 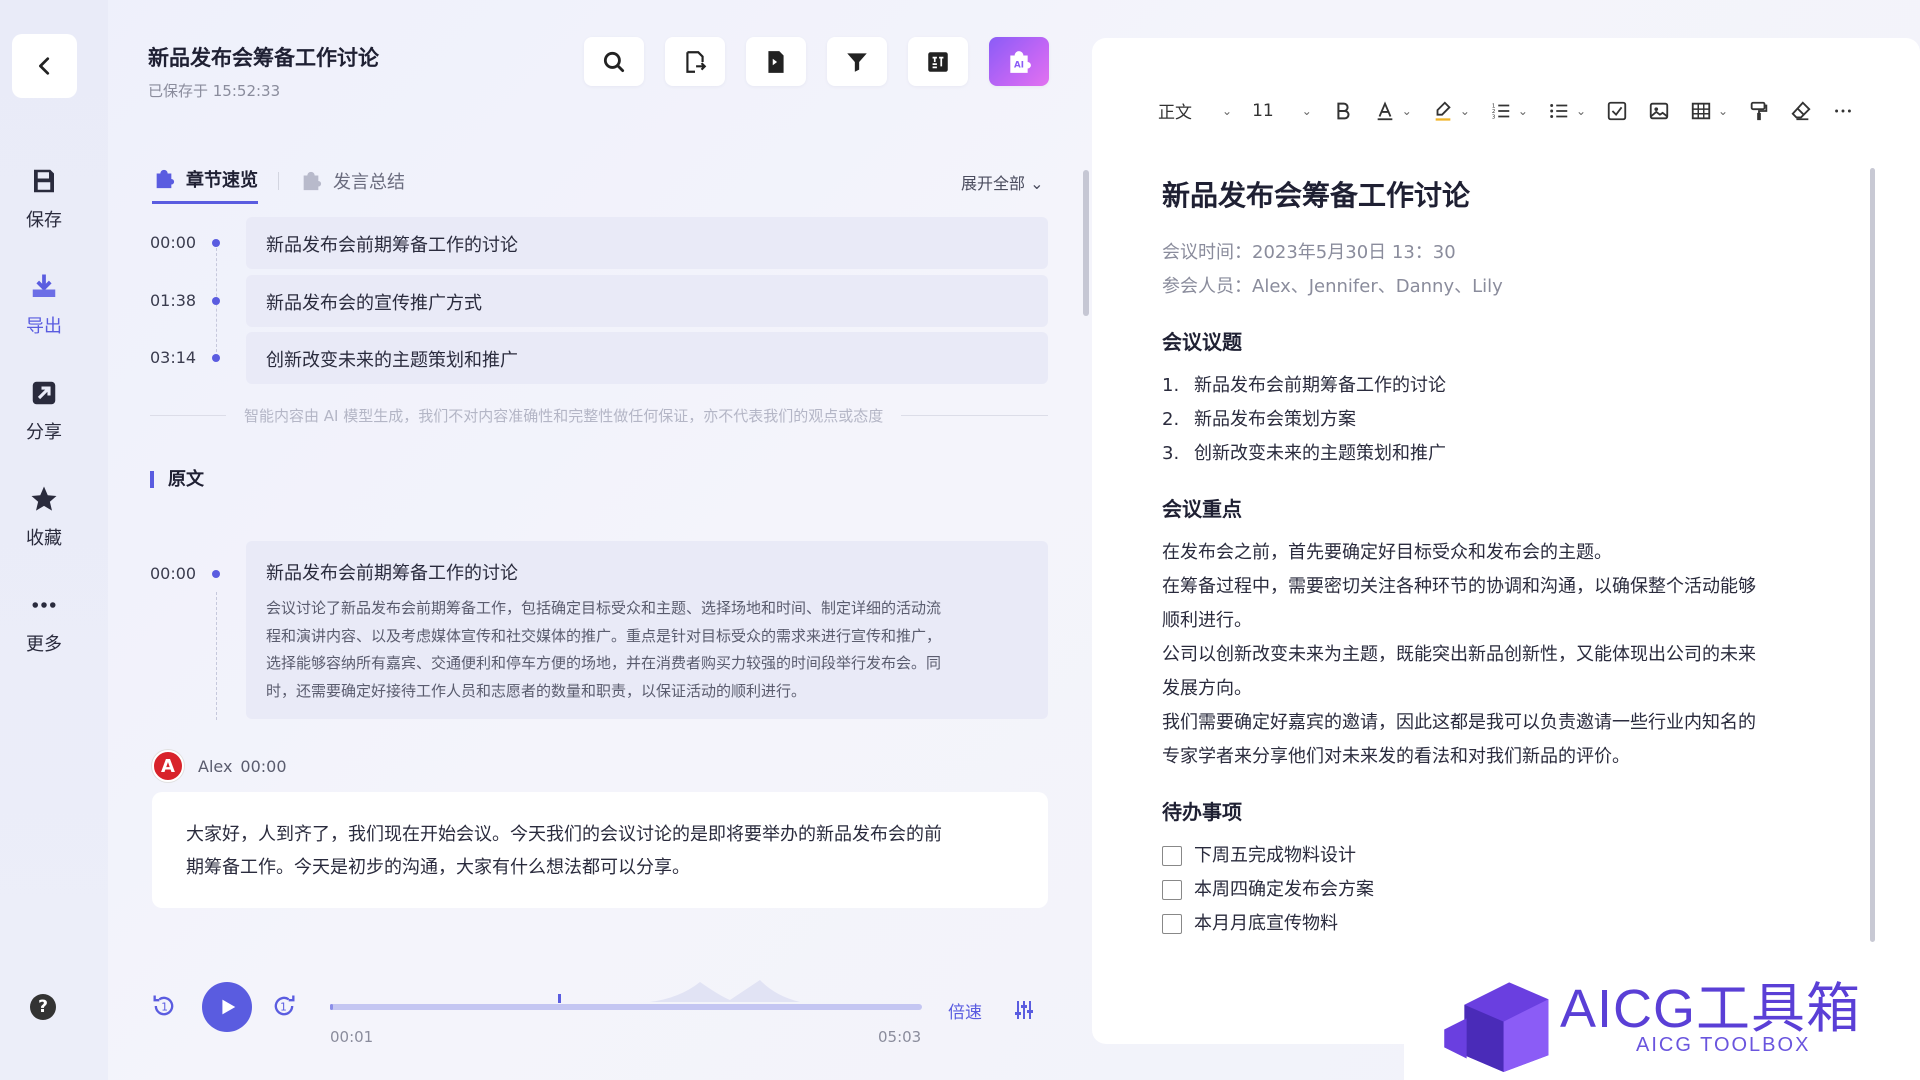 What do you see at coordinates (1711, 1009) in the screenshot?
I see `watermark-title: AICG工具箱` at bounding box center [1711, 1009].